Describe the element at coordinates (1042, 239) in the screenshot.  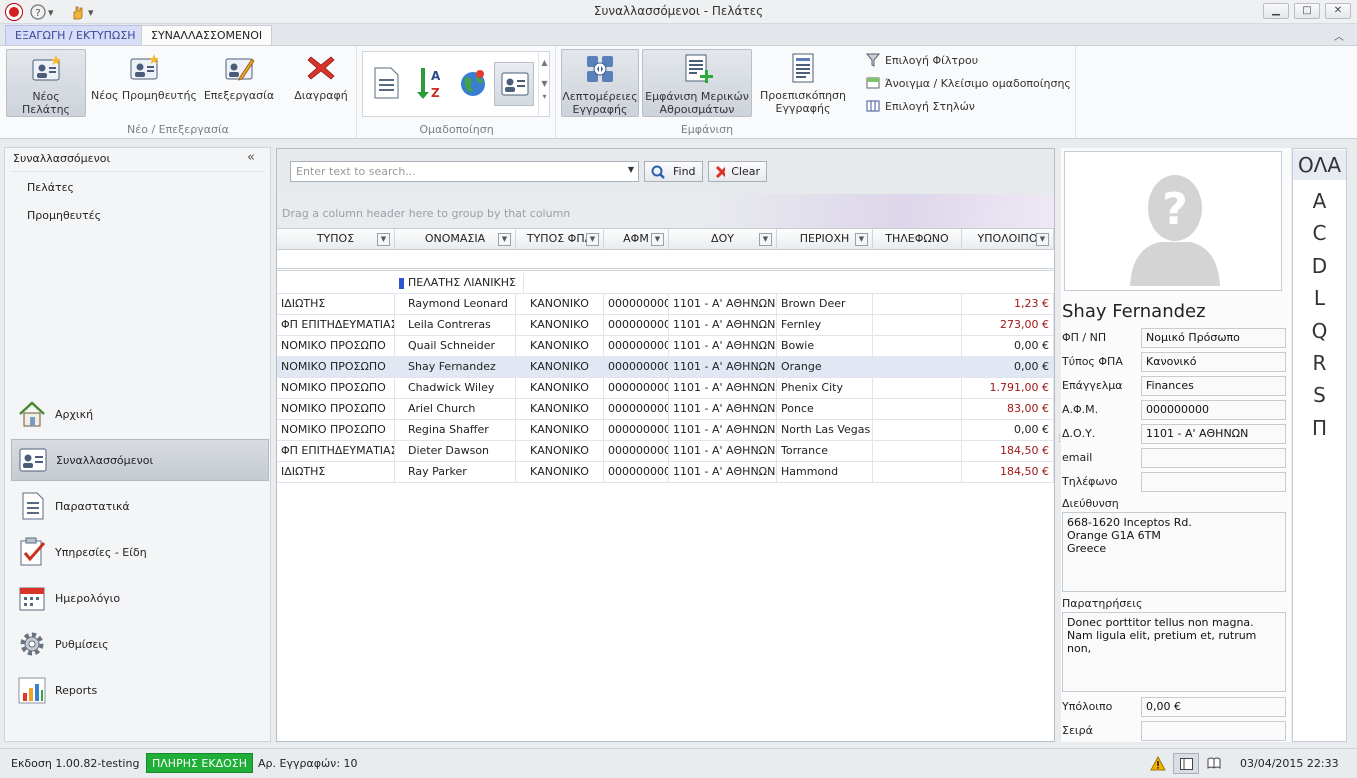
I see `col-balance-filter-icon: ▼` at that location.